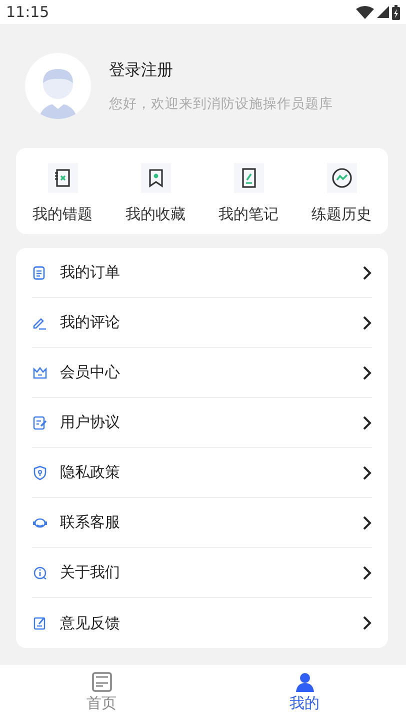 Image resolution: width=406 pixels, height=719 pixels. I want to click on note-icon, so click(249, 178).